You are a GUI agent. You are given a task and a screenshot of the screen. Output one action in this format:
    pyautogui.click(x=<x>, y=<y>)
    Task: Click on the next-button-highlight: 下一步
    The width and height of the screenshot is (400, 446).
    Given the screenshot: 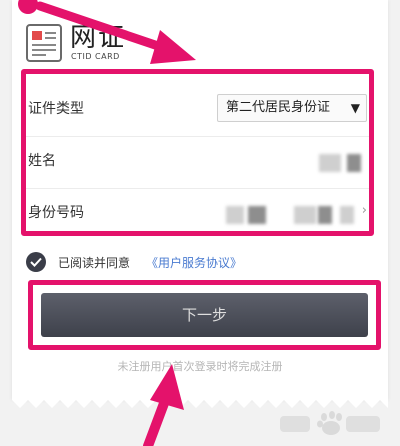 What is the action you would take?
    pyautogui.click(x=204, y=315)
    